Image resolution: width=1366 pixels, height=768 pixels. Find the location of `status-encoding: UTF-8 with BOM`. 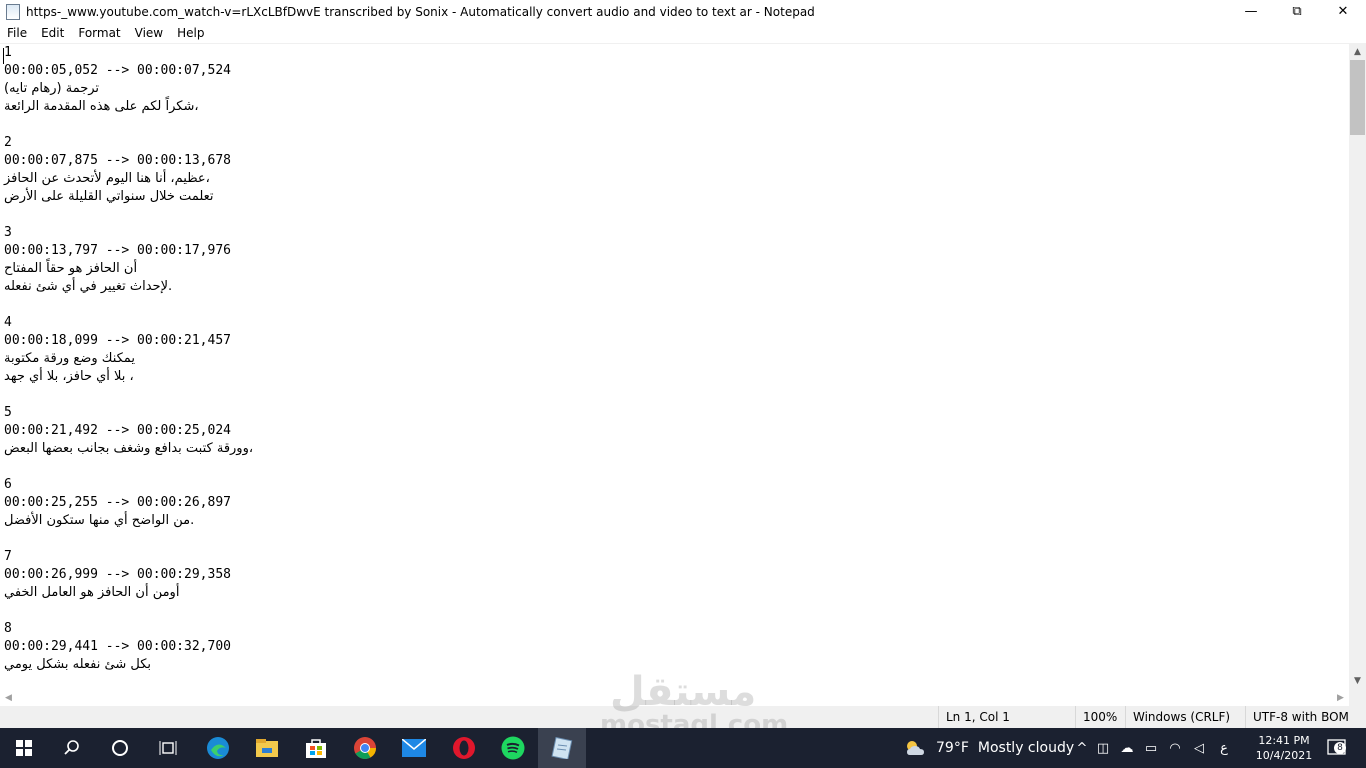

status-encoding: UTF-8 with BOM is located at coordinates (1305, 717).